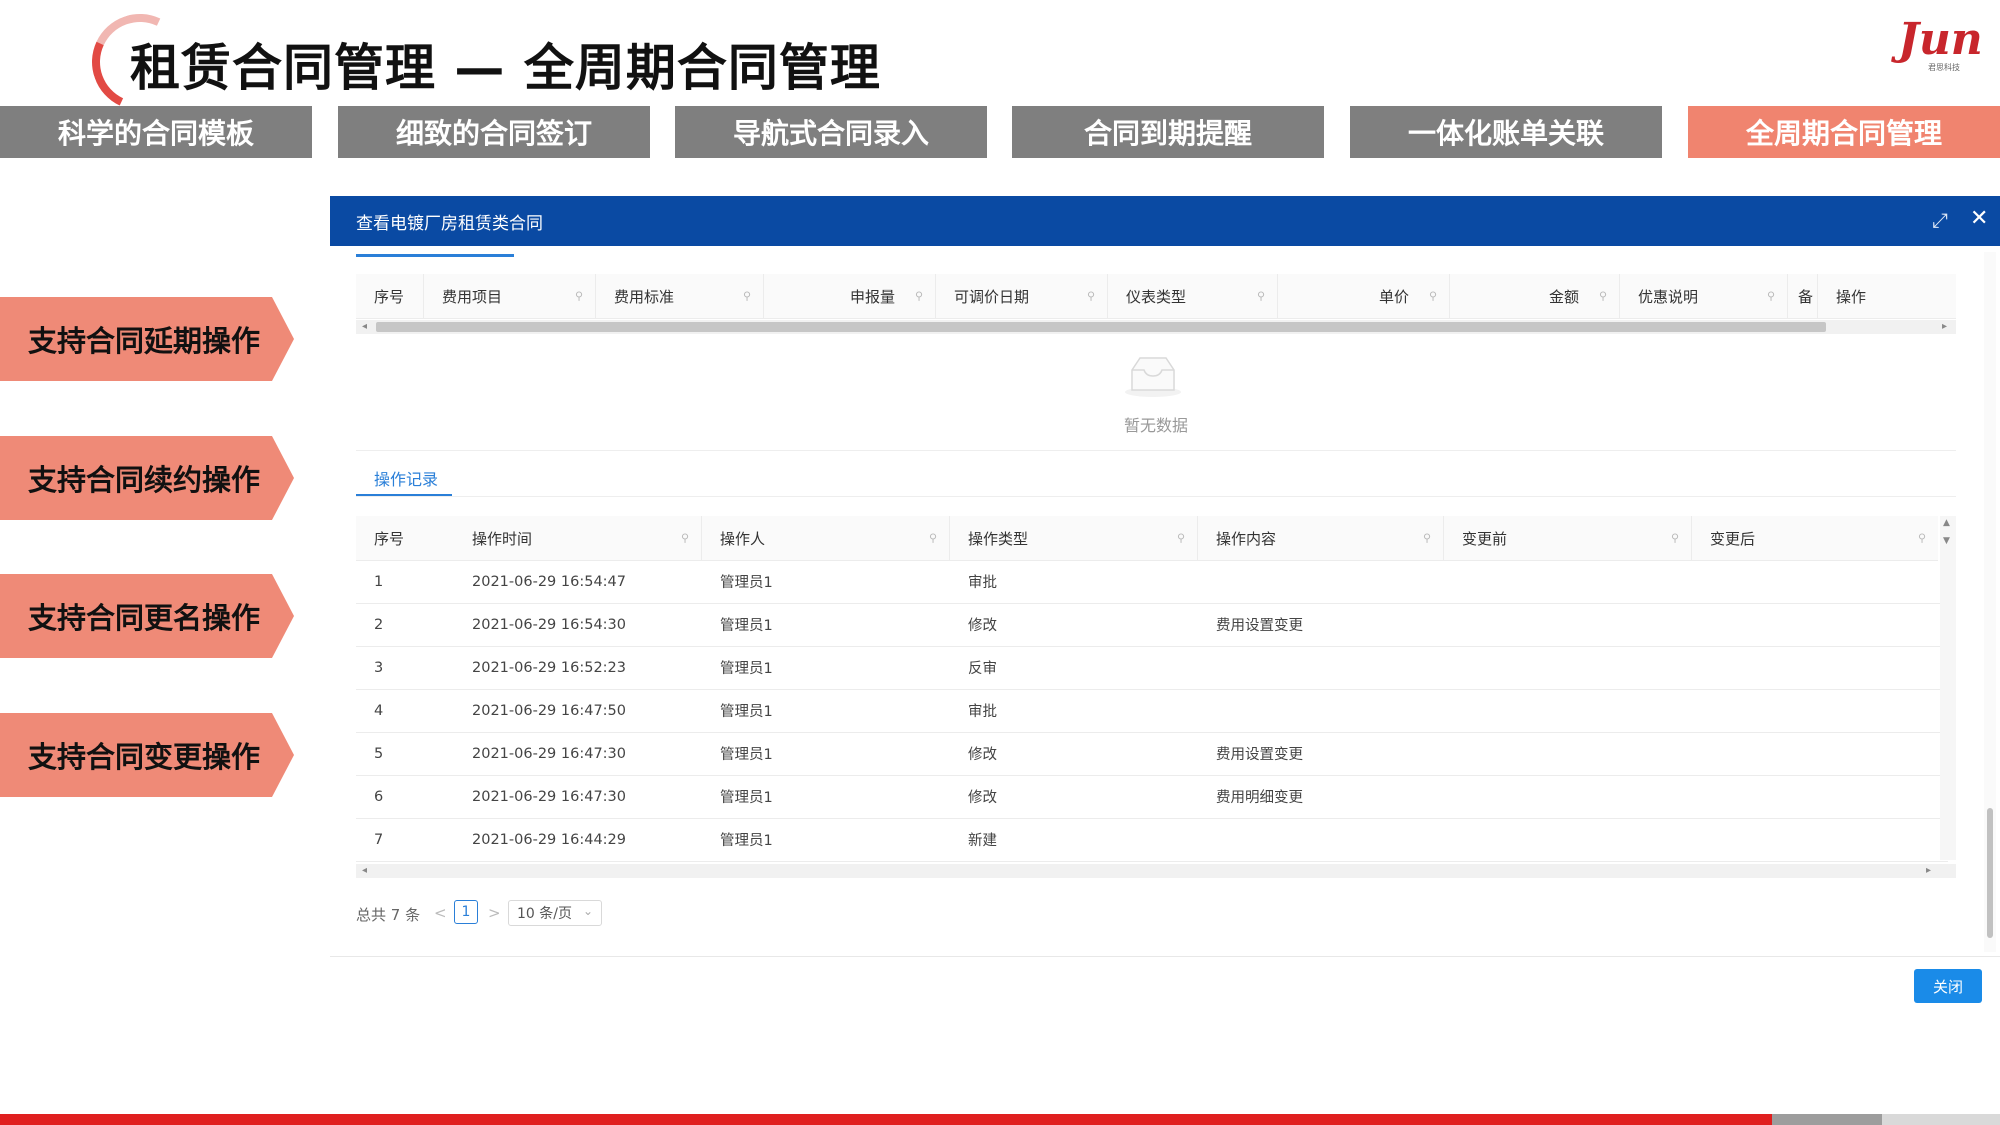 The width and height of the screenshot is (2000, 1125). What do you see at coordinates (502, 538) in the screenshot?
I see `log-col-label: 操作时间` at bounding box center [502, 538].